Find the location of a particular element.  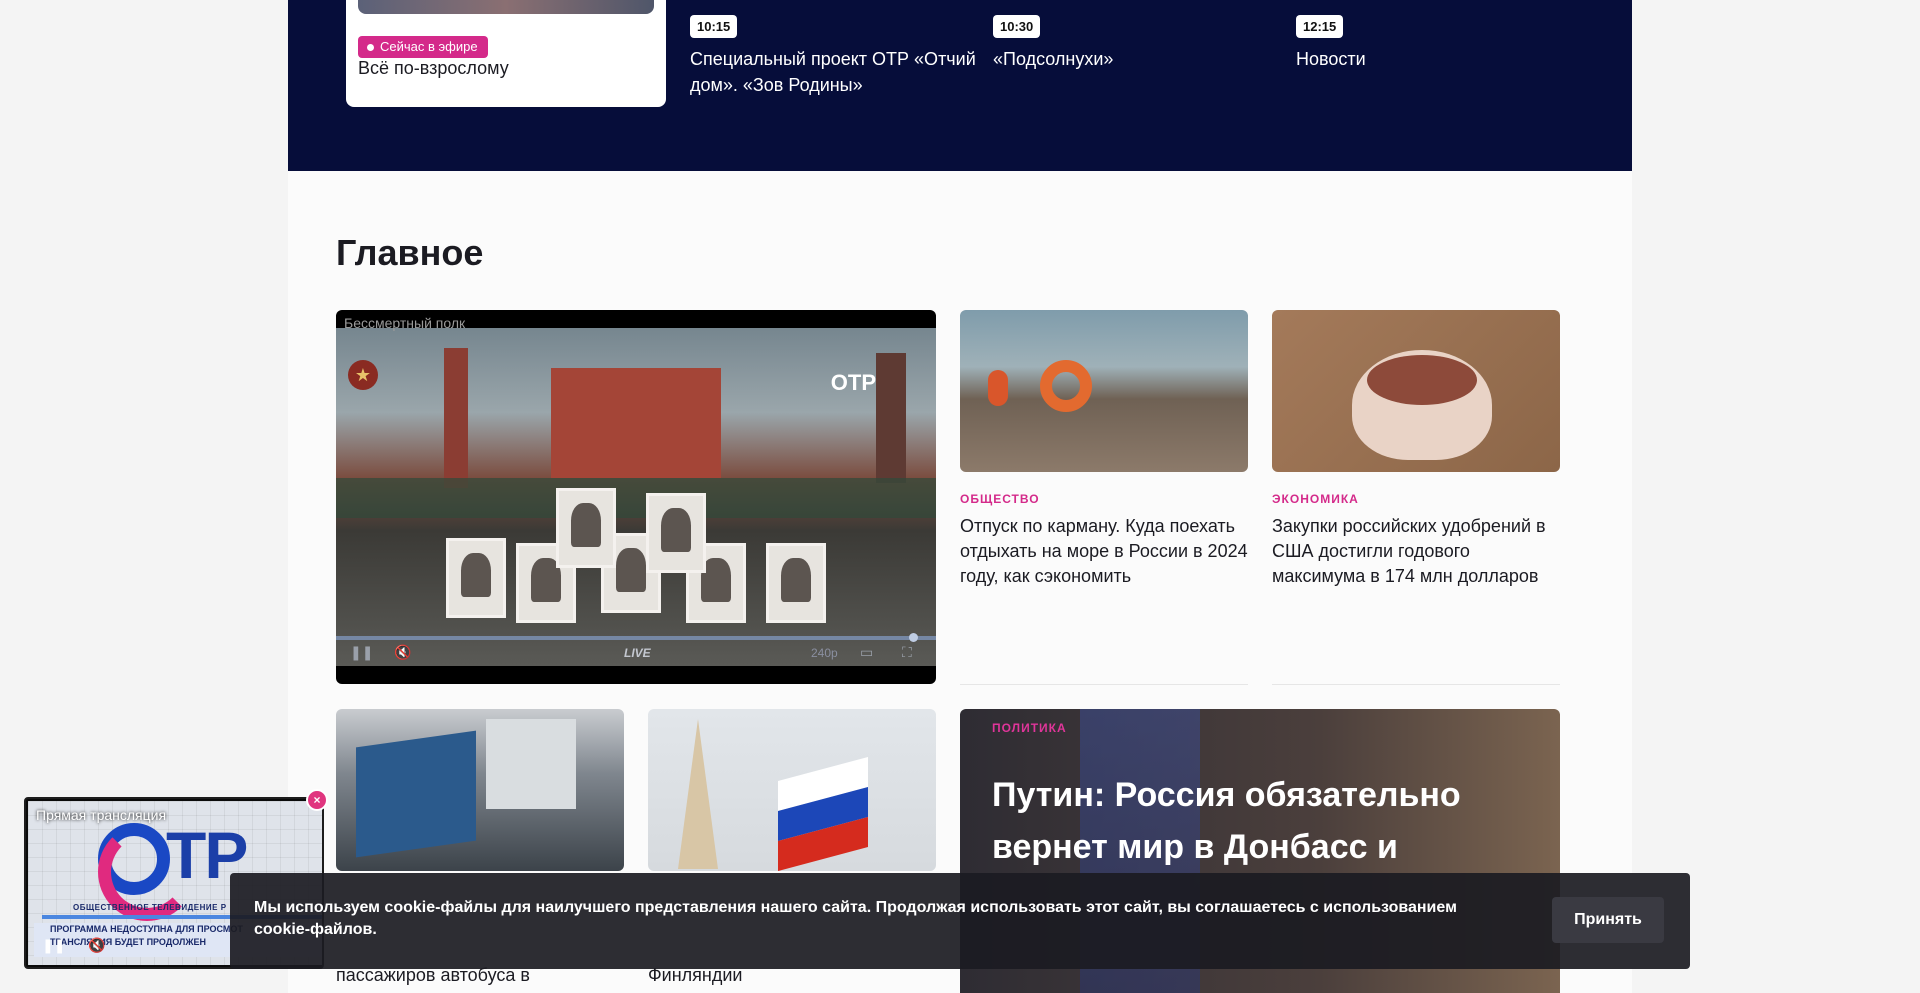

news-category: ЭКОНОМИКА is located at coordinates (1416, 499).